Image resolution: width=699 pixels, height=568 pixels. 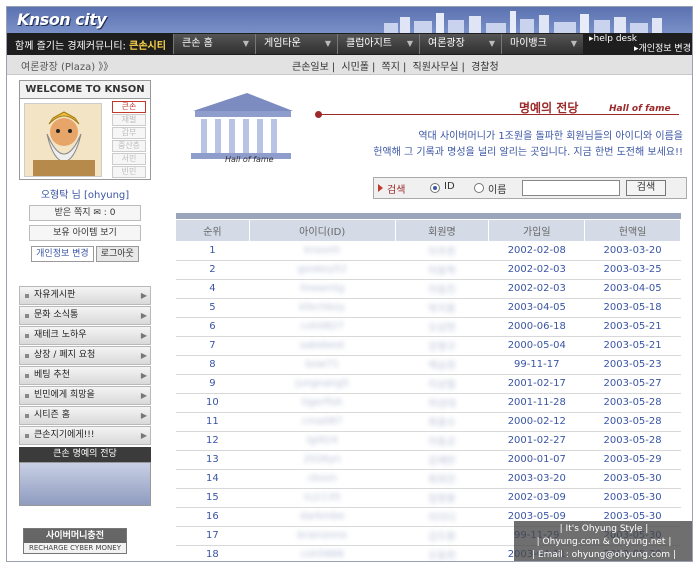 I want to click on rank-cell: 15, so click(x=212, y=498).